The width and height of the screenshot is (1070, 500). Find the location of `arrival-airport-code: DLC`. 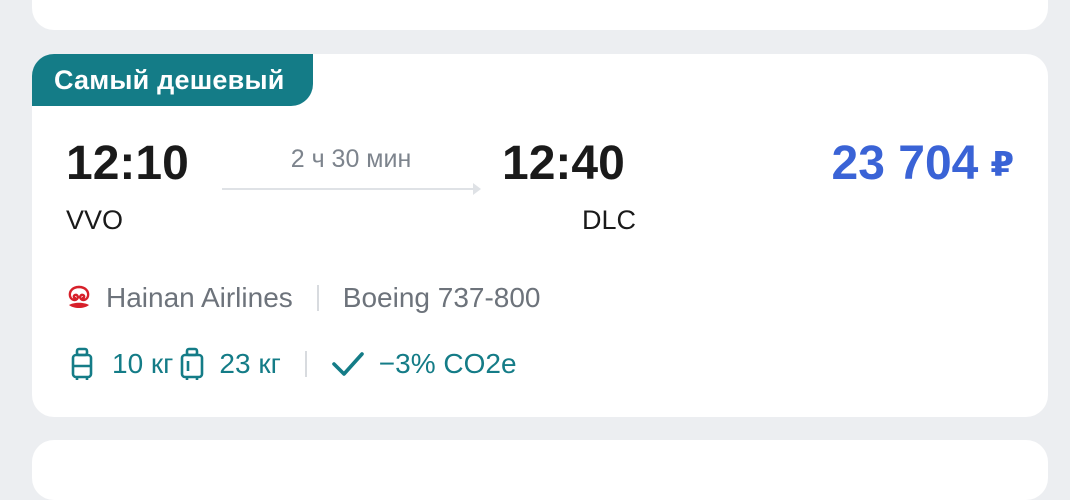

arrival-airport-code: DLC is located at coordinates (609, 220).